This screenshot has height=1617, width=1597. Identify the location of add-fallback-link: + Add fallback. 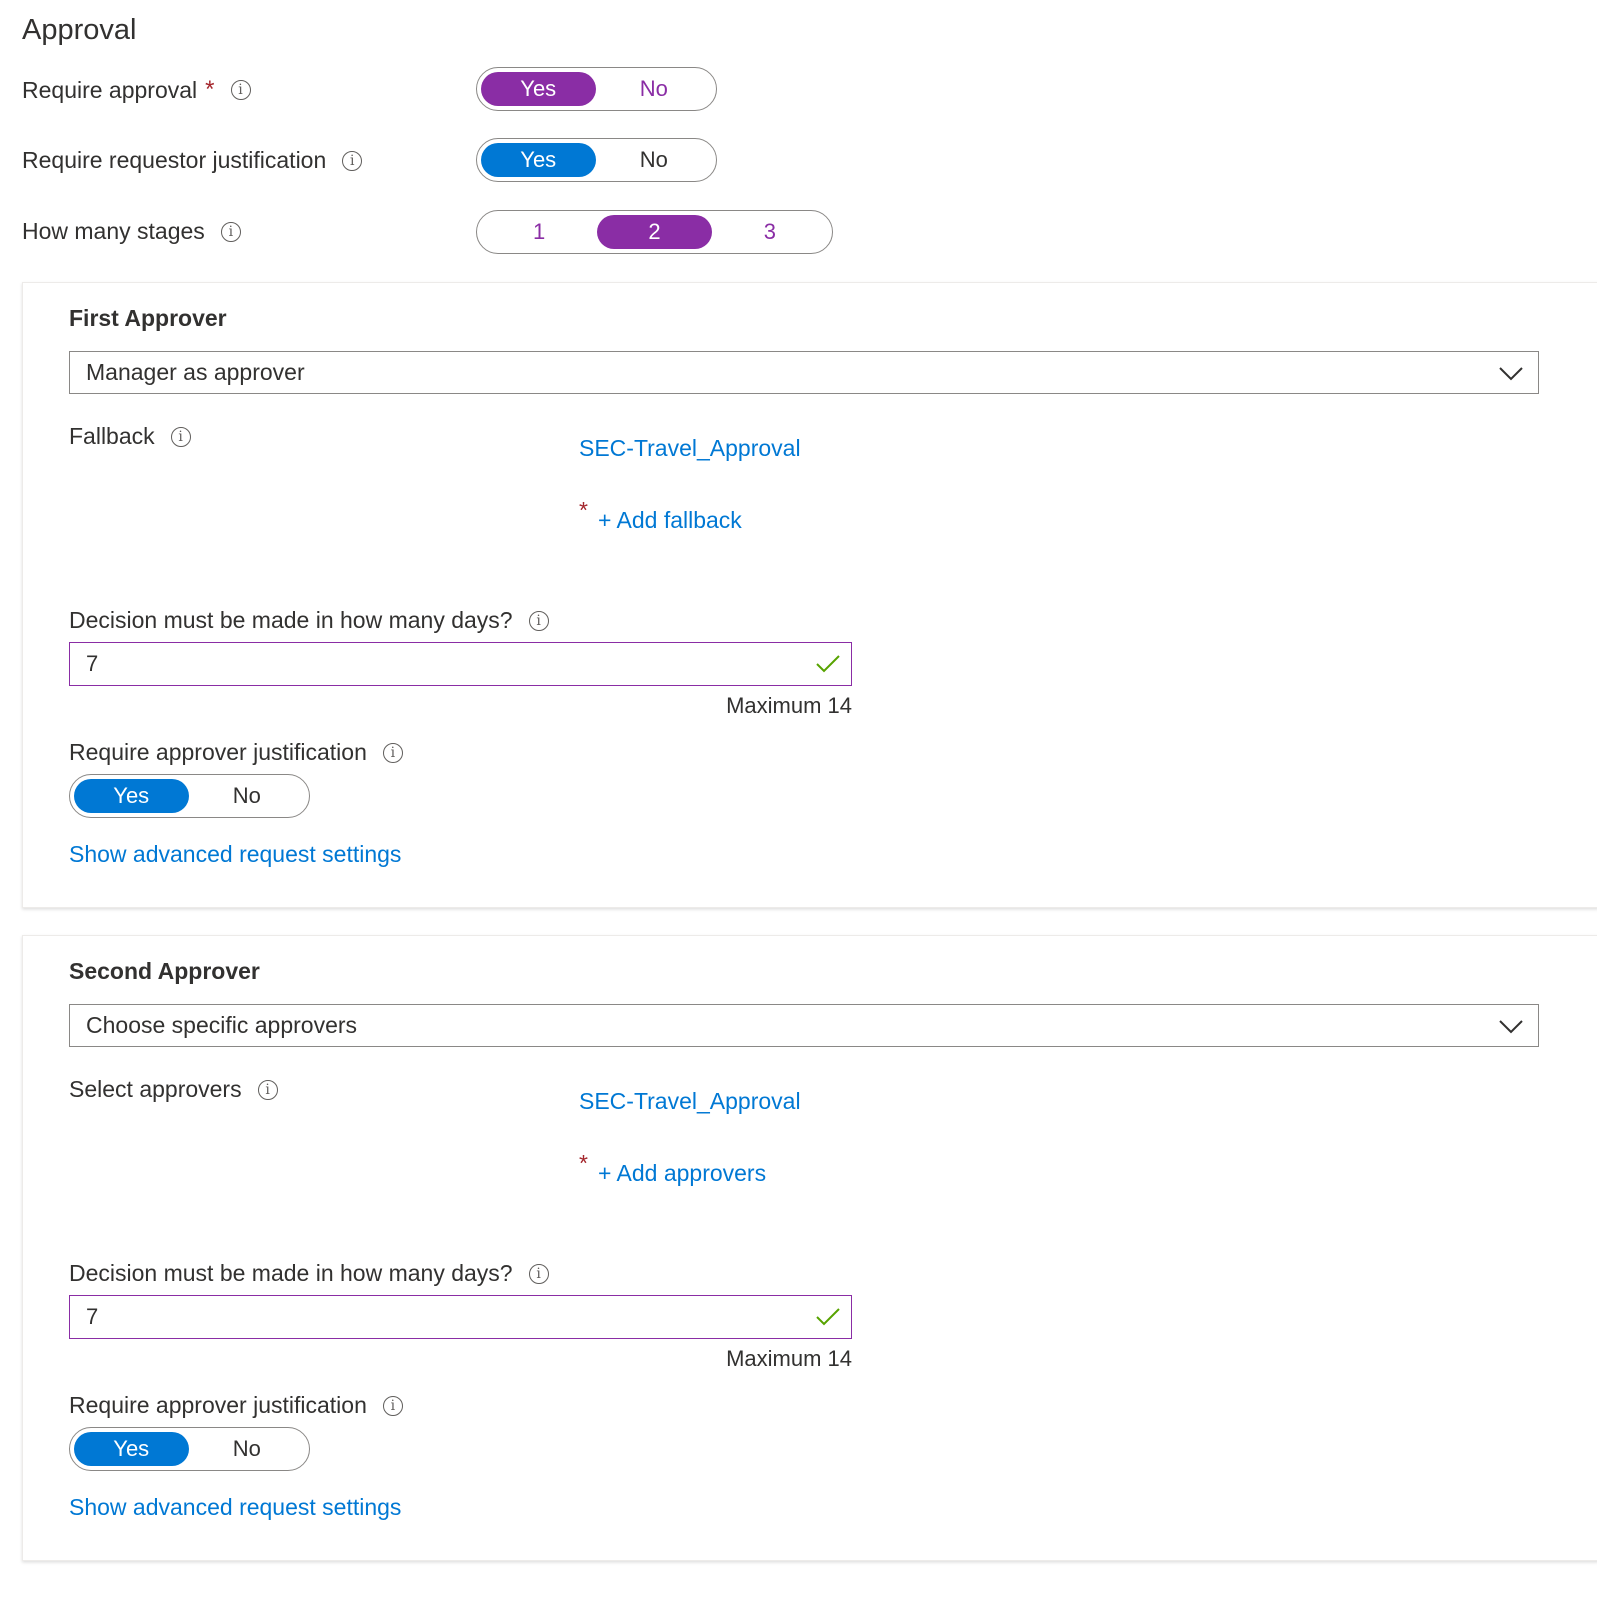
(670, 520).